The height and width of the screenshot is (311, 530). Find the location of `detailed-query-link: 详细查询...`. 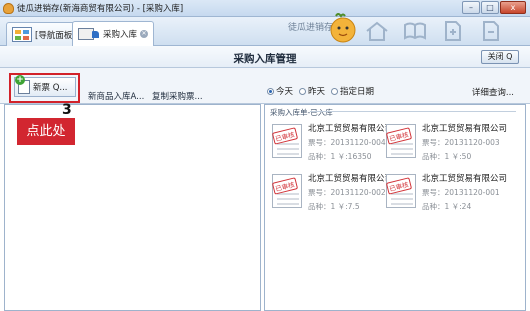

detailed-query-link: 详细查询... is located at coordinates (493, 92).